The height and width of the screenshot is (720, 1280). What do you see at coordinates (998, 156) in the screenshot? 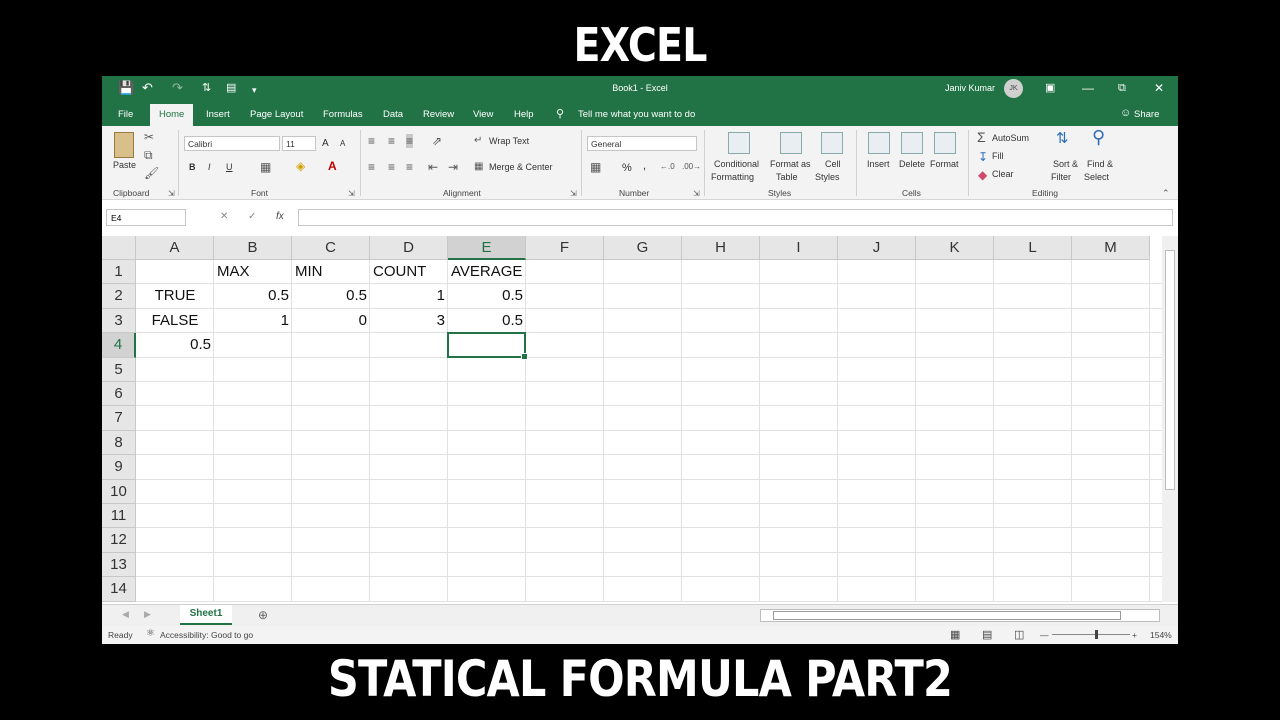
I see `fill-button: Fill` at bounding box center [998, 156].